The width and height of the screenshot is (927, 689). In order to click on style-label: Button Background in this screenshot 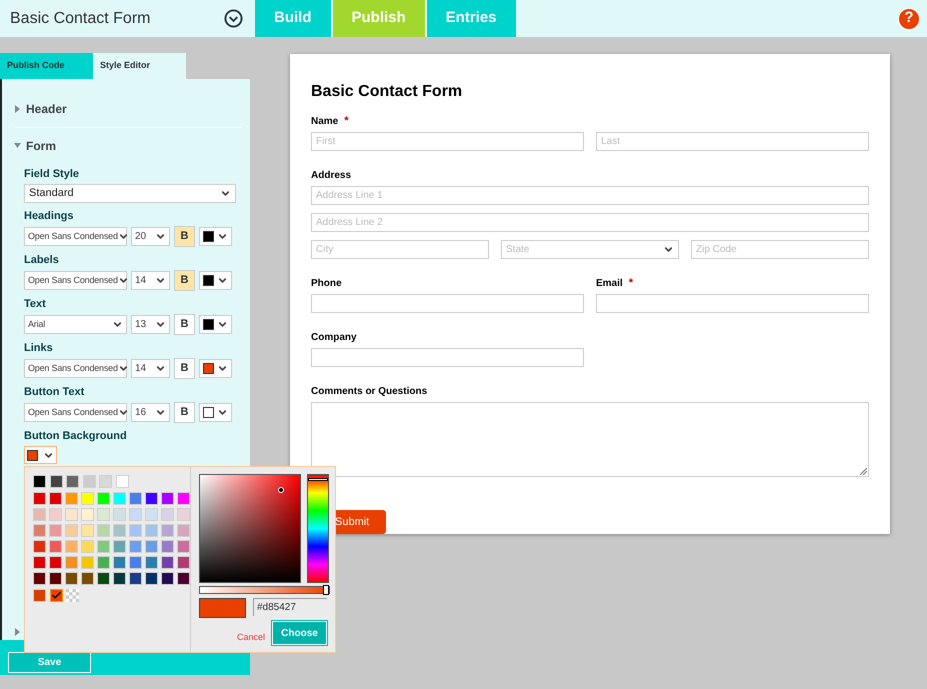, I will do `click(76, 436)`.